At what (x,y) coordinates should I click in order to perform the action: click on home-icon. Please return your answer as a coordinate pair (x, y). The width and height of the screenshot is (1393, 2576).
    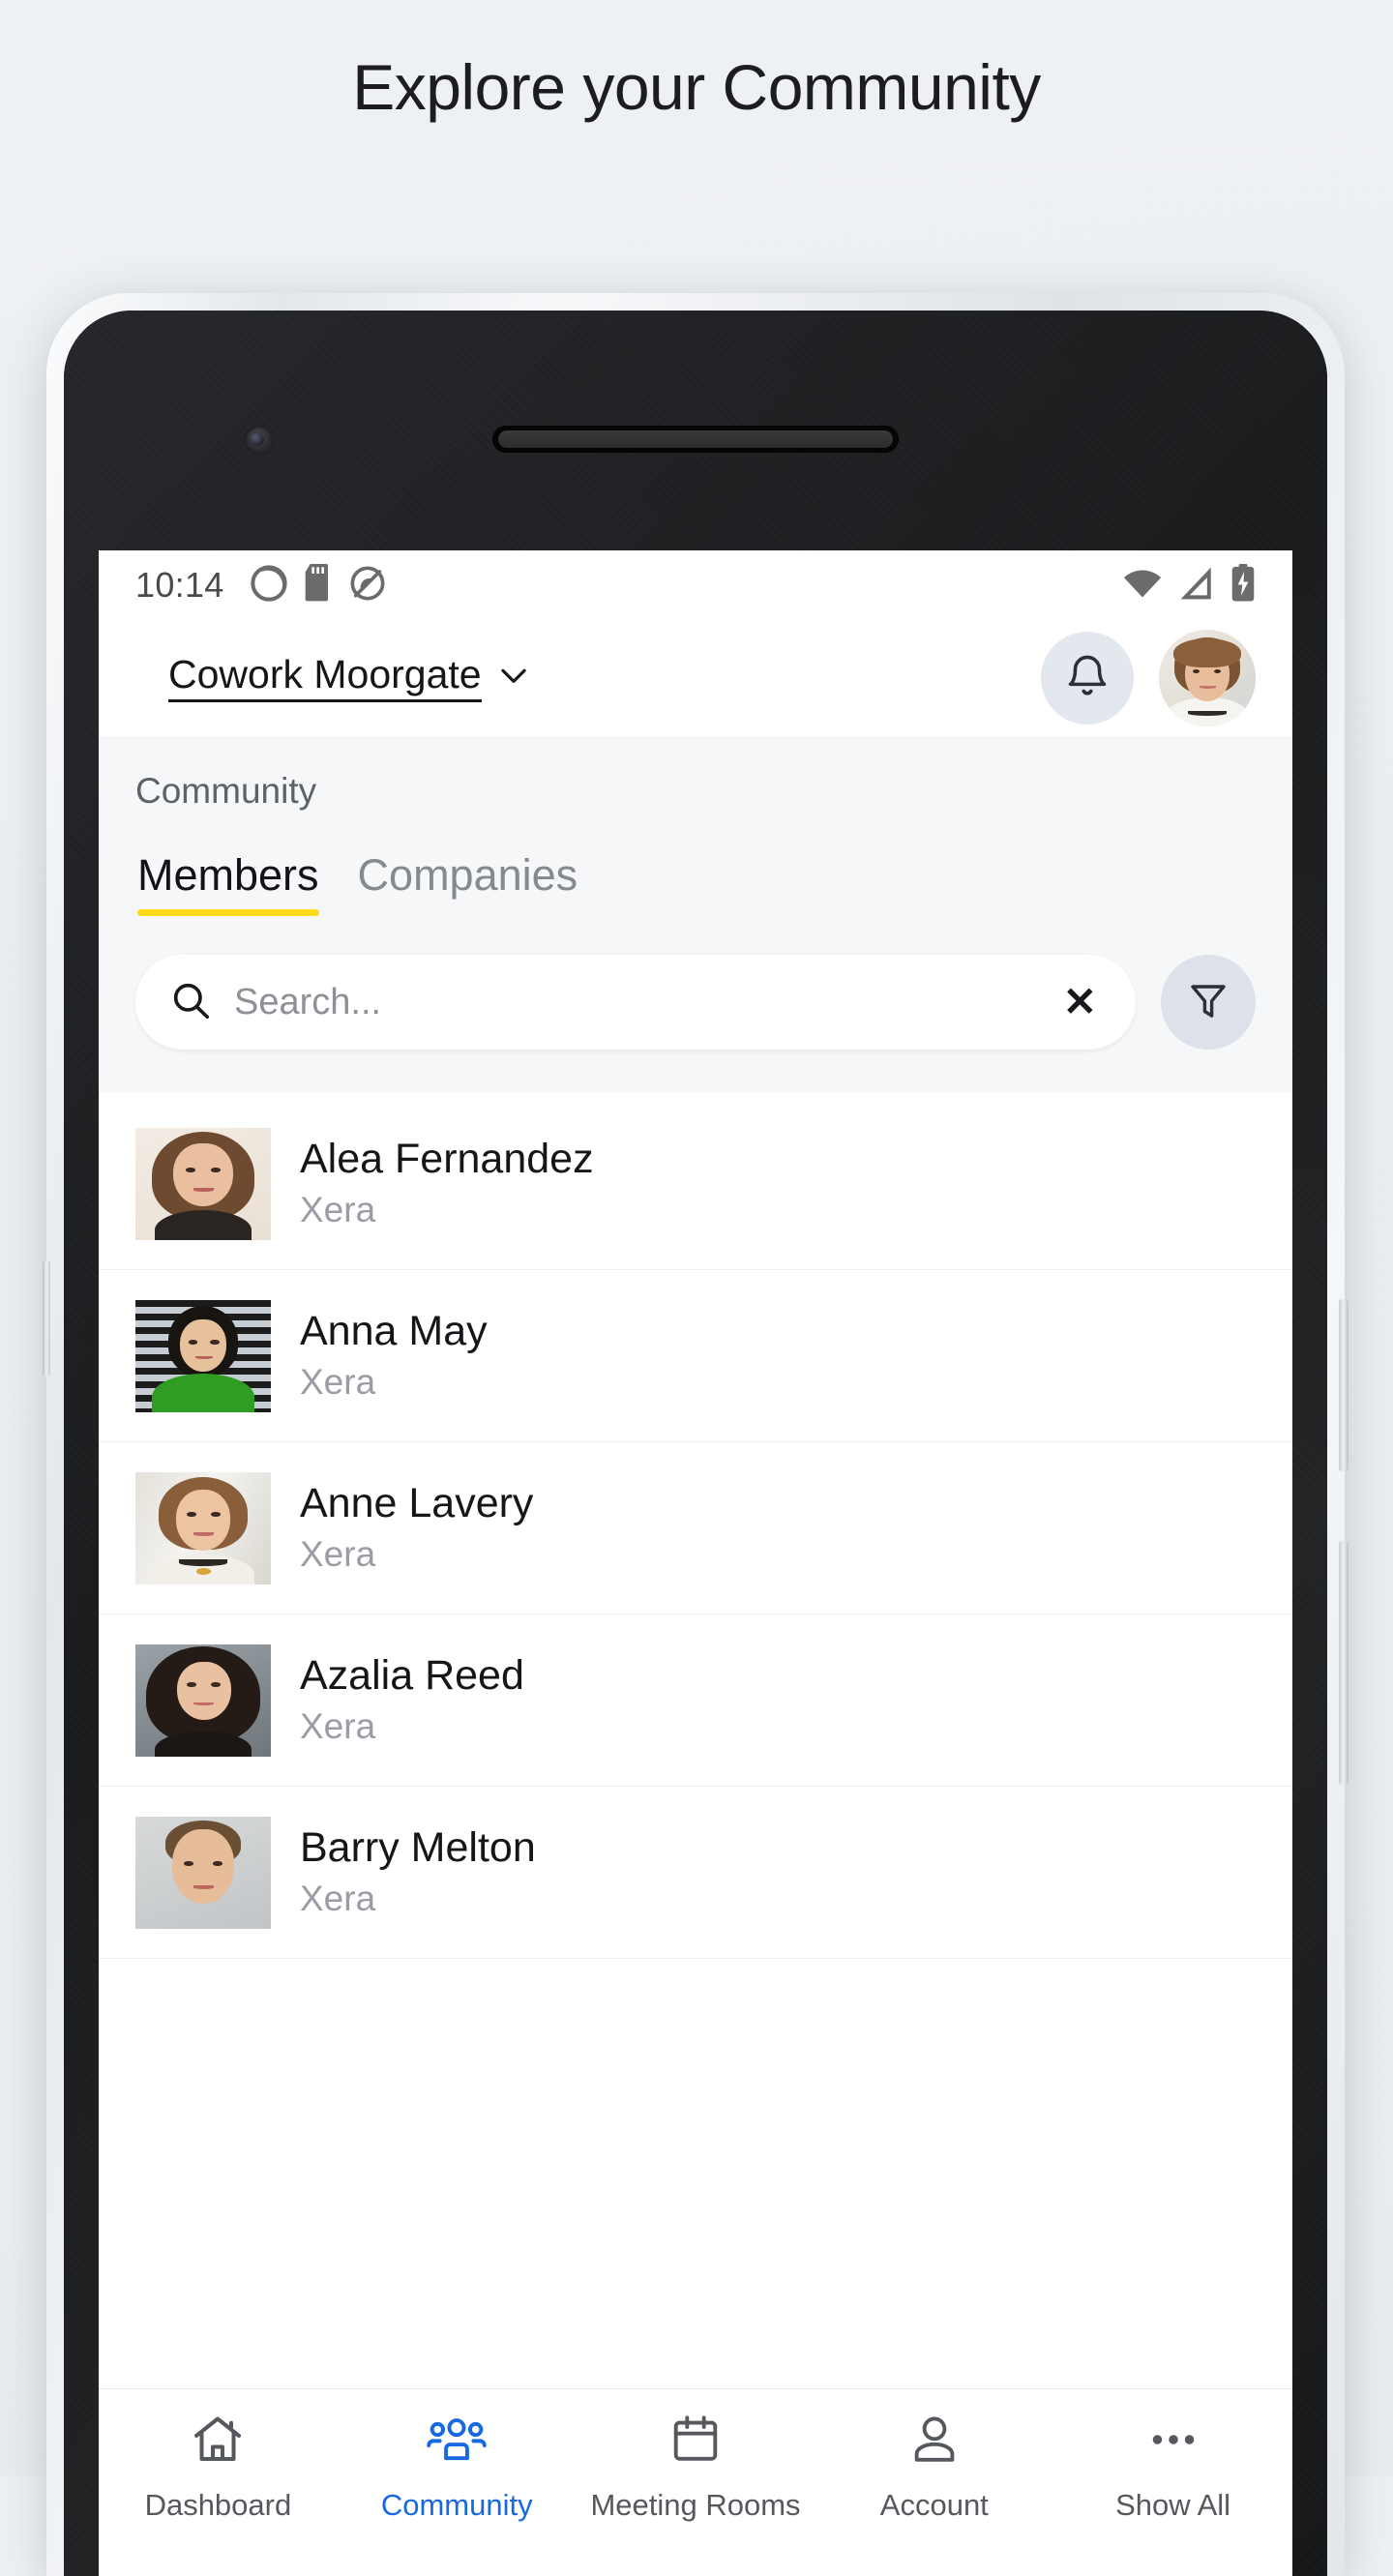
    Looking at the image, I should click on (218, 2442).